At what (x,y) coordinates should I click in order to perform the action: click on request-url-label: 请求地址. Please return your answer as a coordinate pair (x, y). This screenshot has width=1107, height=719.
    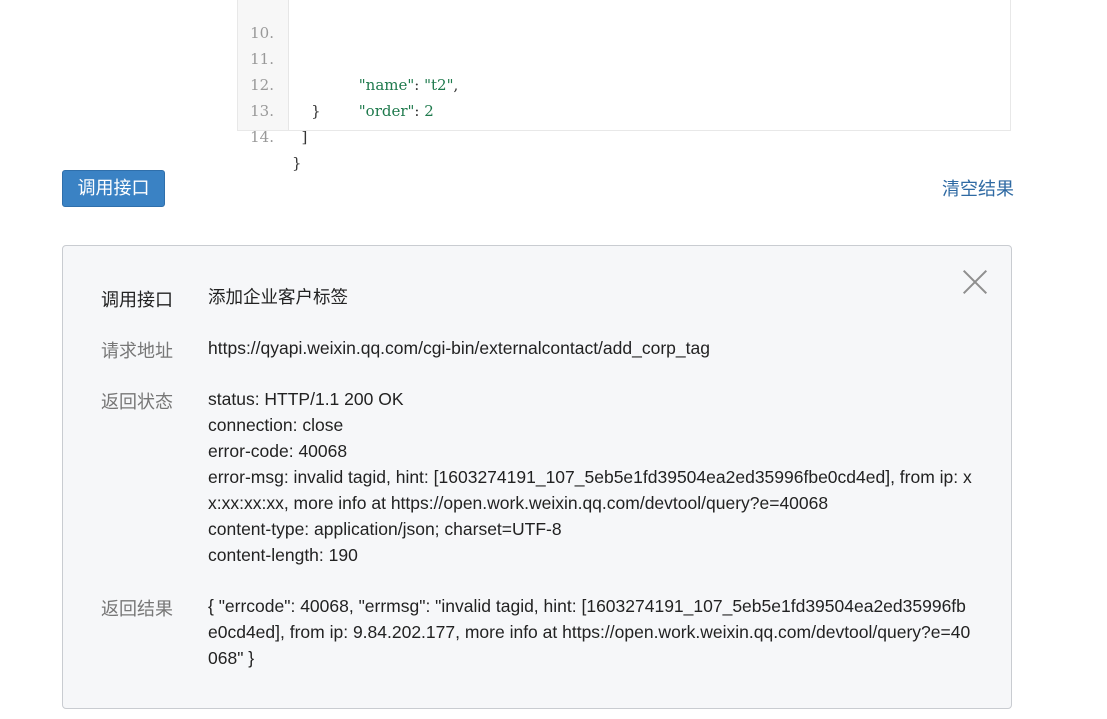
    Looking at the image, I should click on (137, 351).